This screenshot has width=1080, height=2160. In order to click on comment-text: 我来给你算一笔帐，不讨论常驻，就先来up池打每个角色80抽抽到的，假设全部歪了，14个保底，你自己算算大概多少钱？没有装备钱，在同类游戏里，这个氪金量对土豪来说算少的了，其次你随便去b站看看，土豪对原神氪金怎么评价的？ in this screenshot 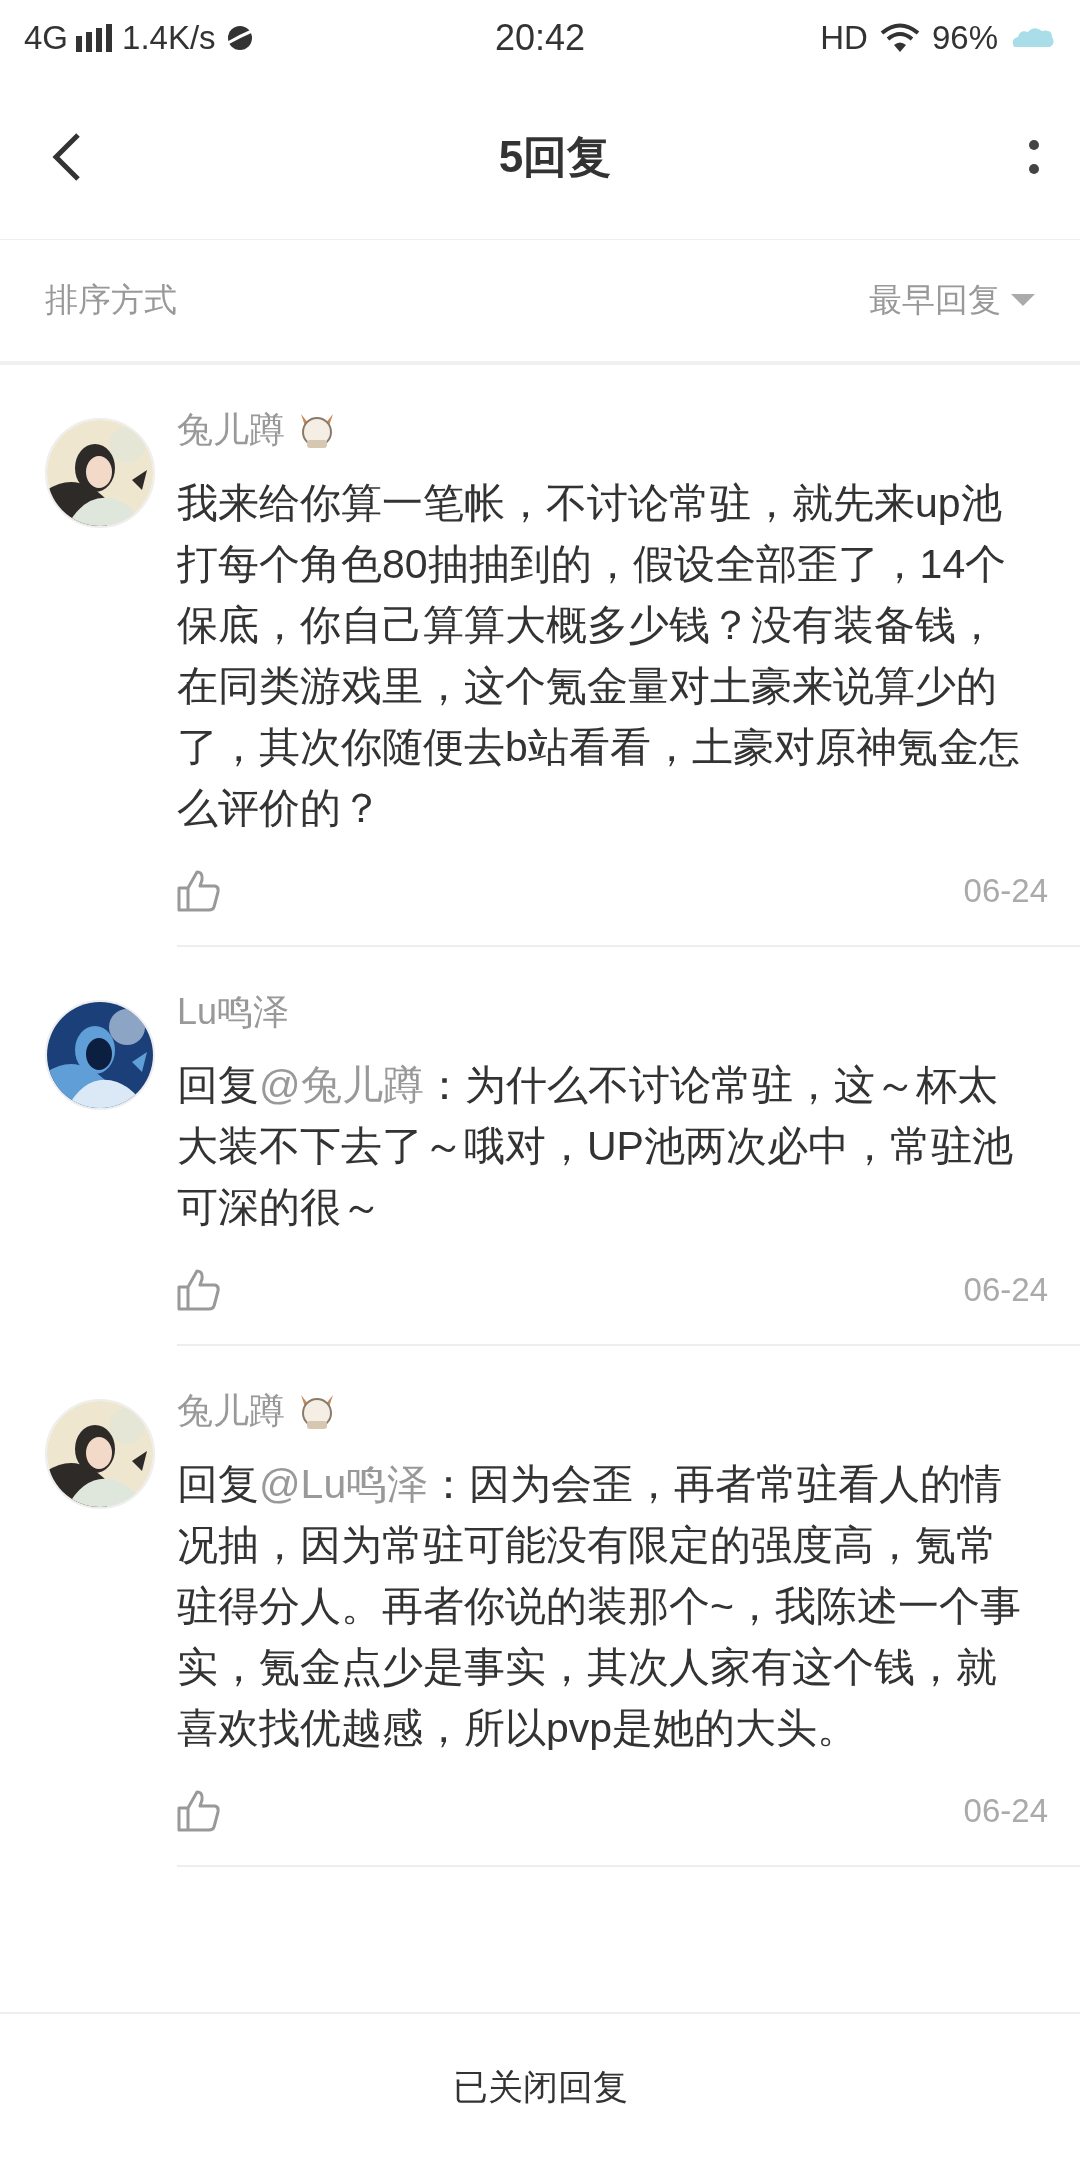, I will do `click(599, 656)`.